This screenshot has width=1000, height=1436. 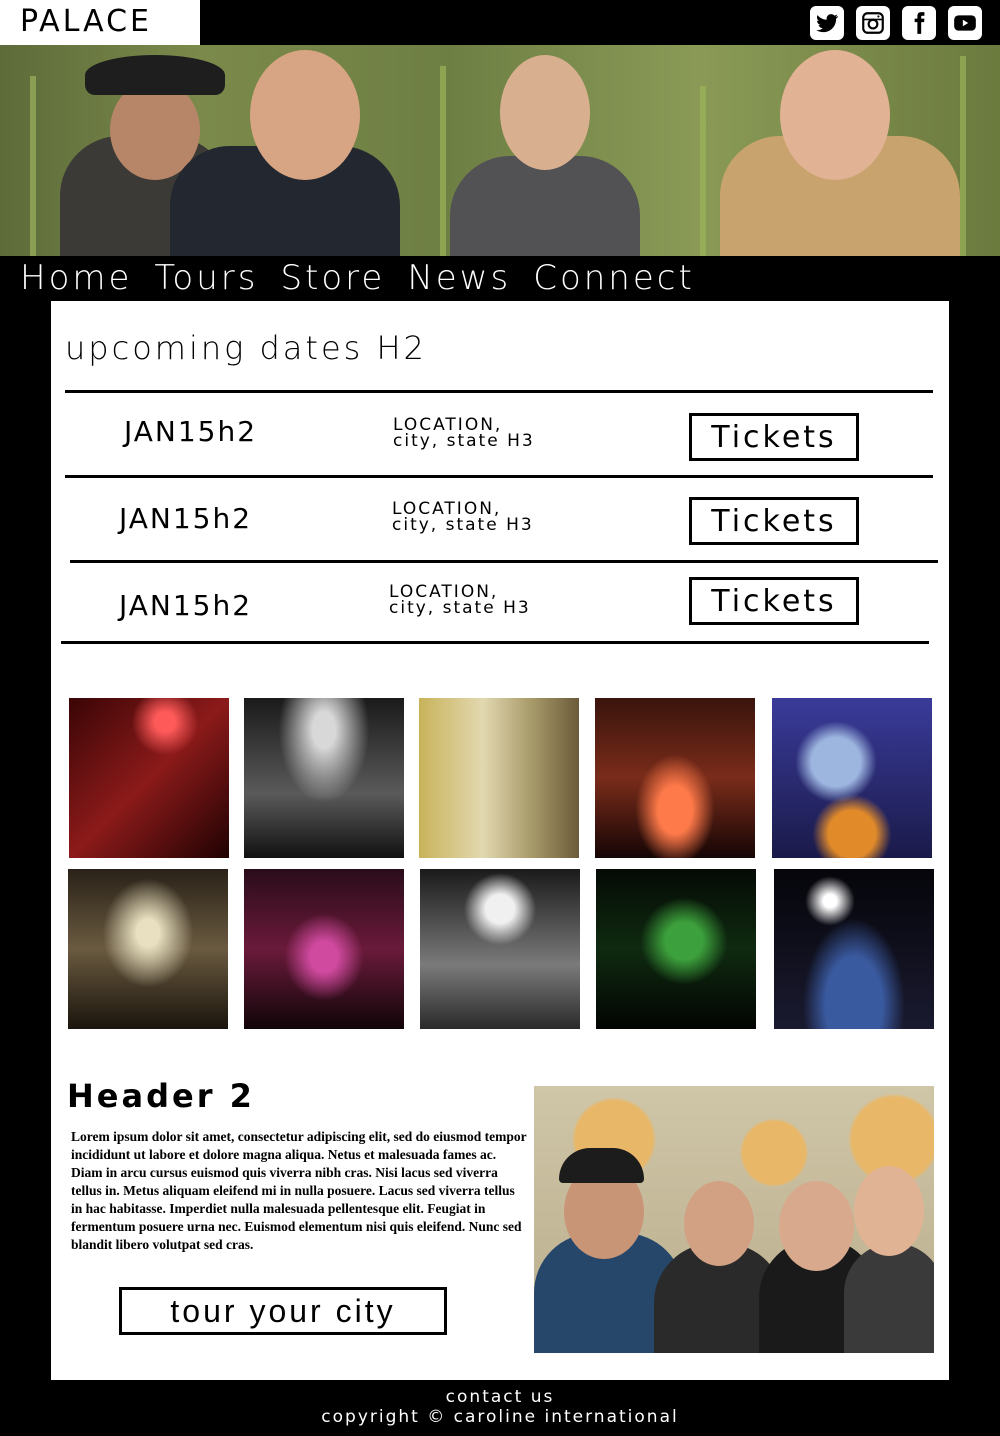 I want to click on section-header: Header 2, so click(x=161, y=1096).